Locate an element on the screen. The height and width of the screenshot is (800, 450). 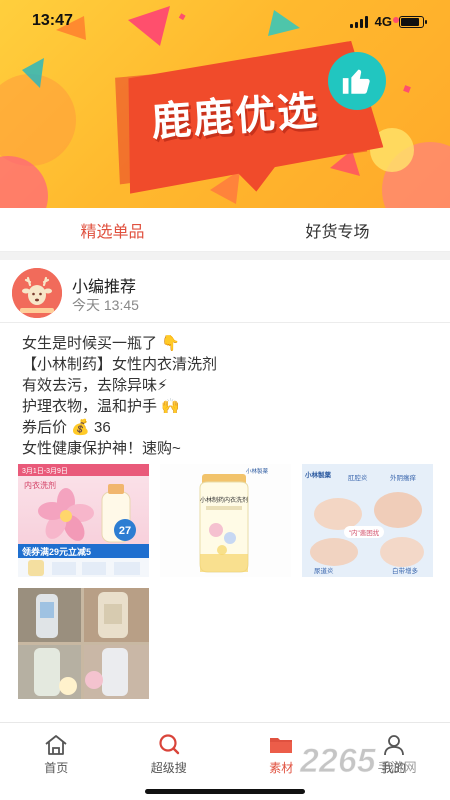
nav-home: 首页 is located at coordinates (56, 761).